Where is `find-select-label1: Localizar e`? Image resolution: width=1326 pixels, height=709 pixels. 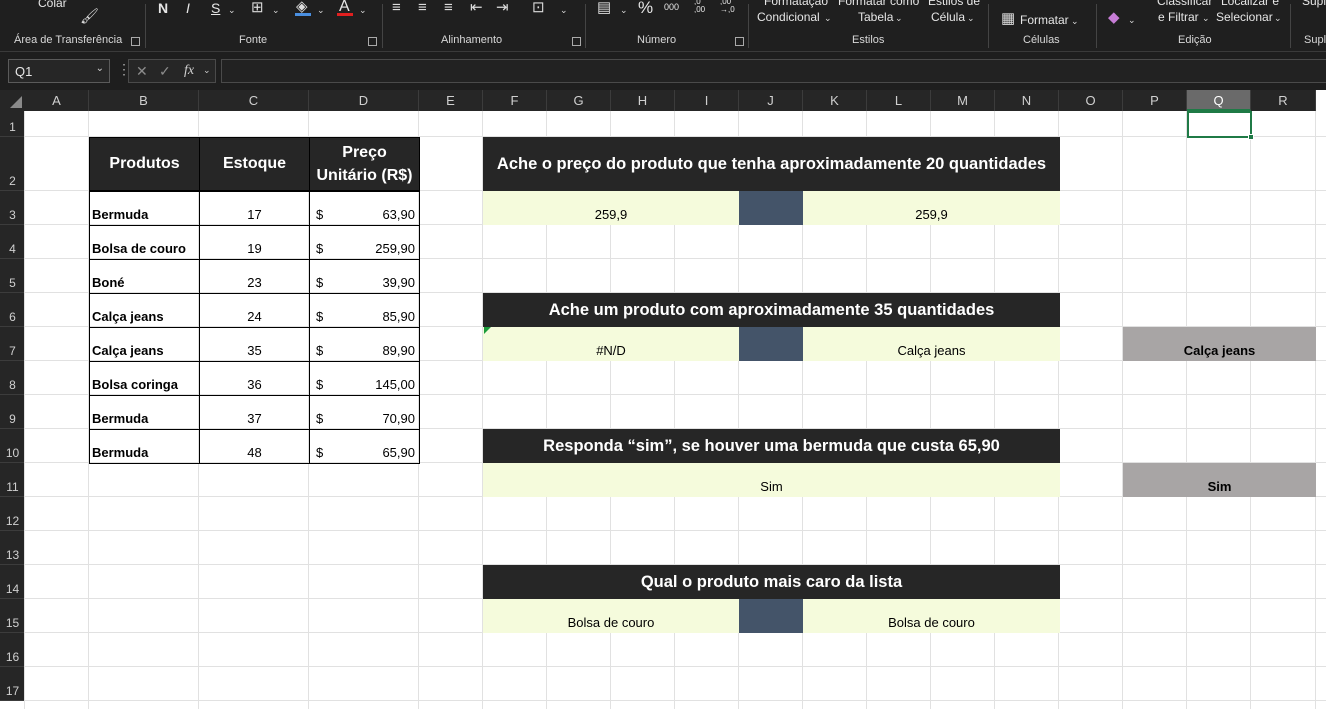 find-select-label1: Localizar e is located at coordinates (1250, 4).